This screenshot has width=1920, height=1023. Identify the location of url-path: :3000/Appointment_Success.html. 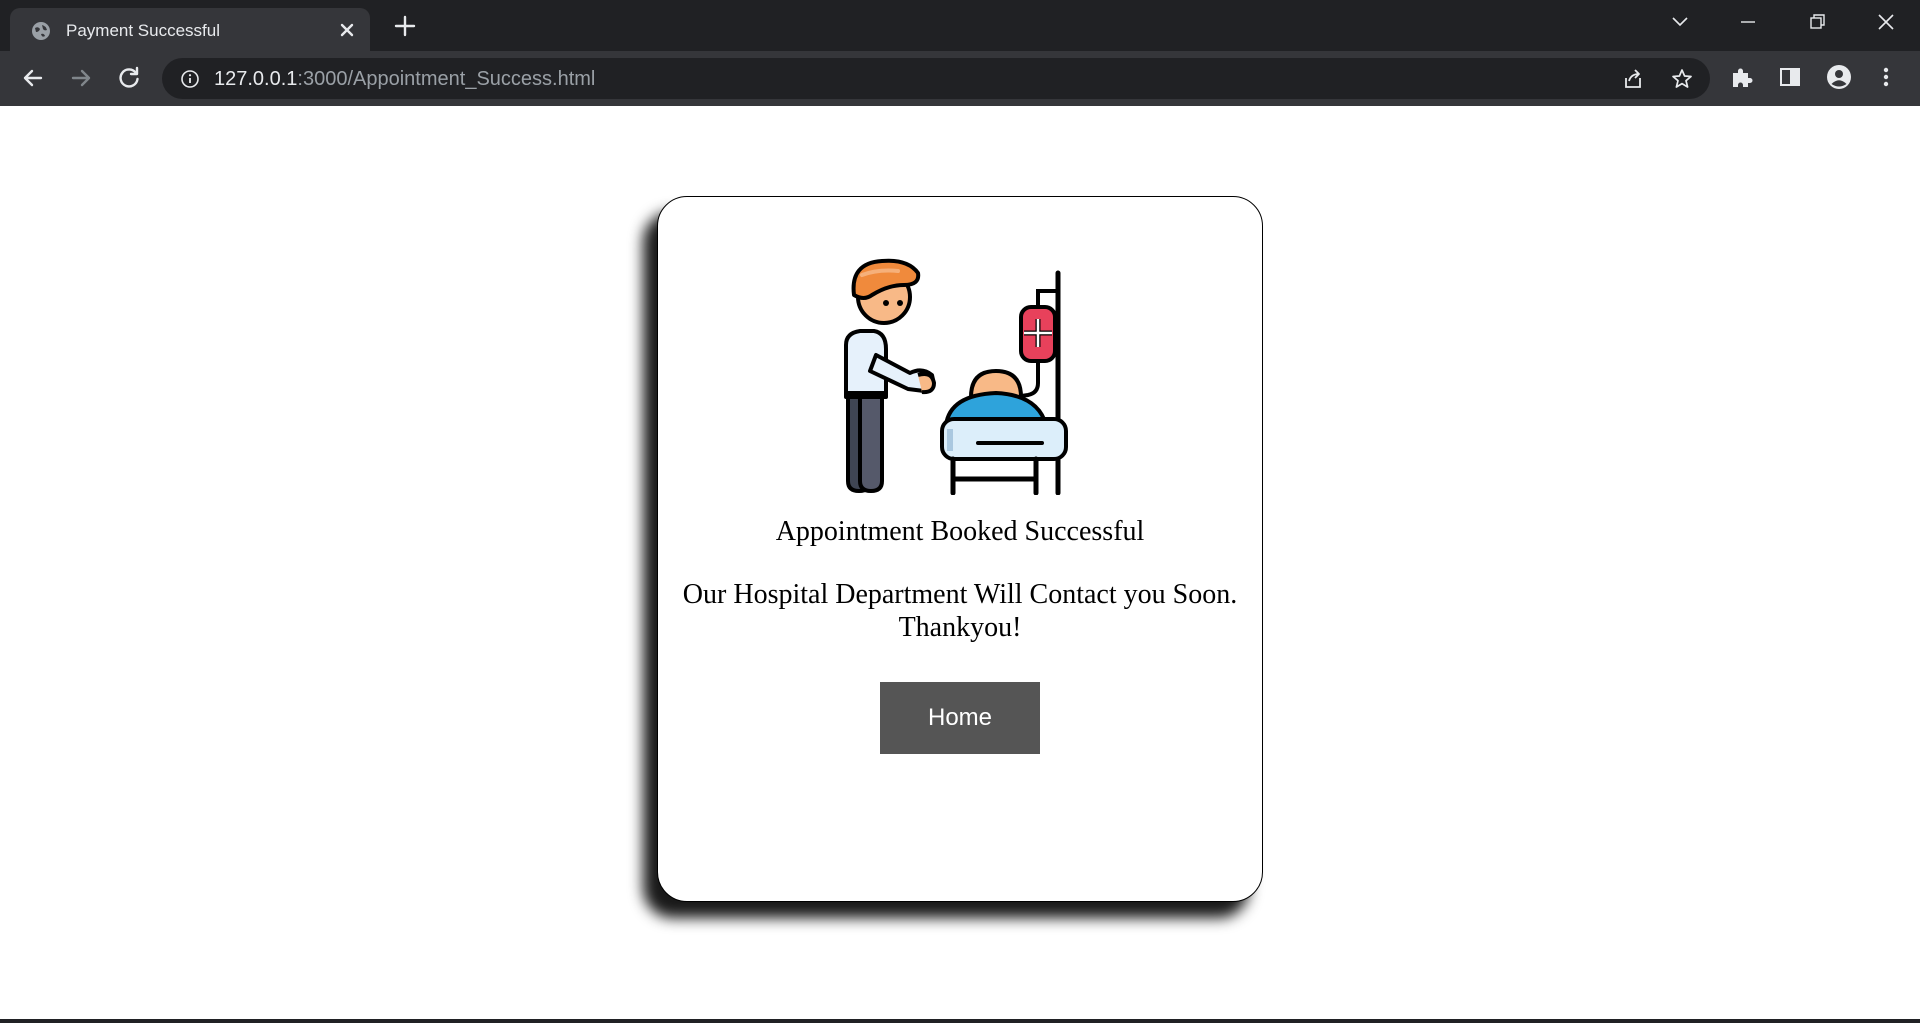
(446, 79).